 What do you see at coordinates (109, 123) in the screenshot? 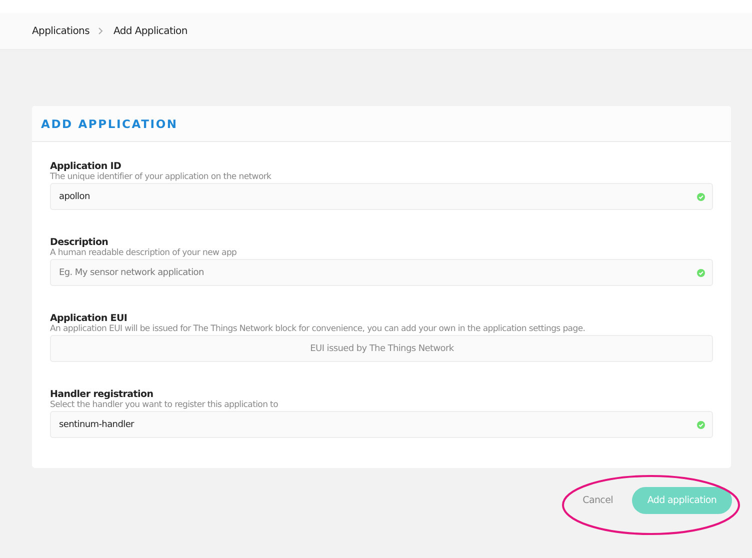
I see `card-title: ADD APPLICATION` at bounding box center [109, 123].